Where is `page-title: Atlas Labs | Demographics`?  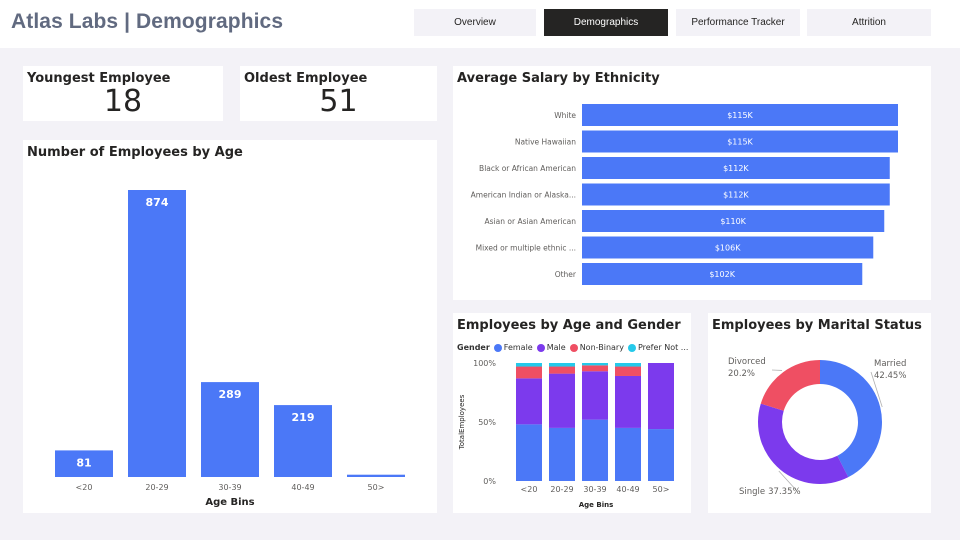
page-title: Atlas Labs | Demographics is located at coordinates (147, 21).